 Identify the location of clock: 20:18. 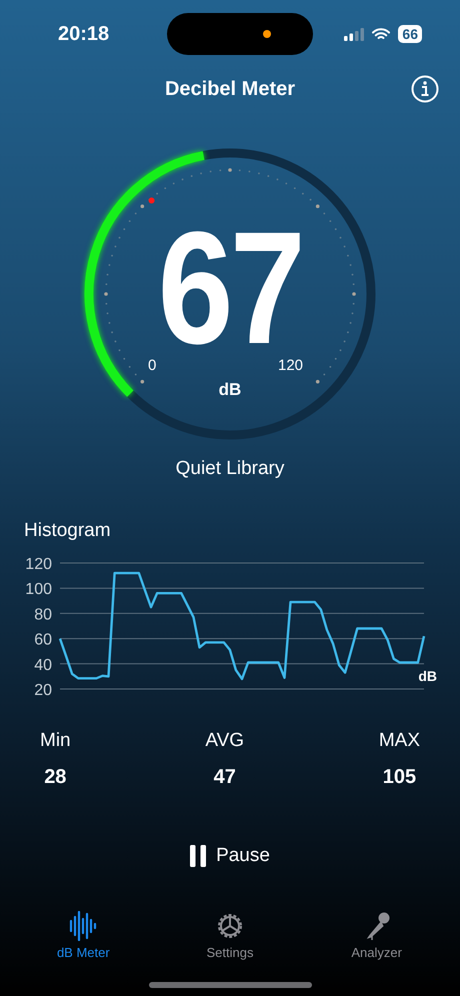
(84, 34).